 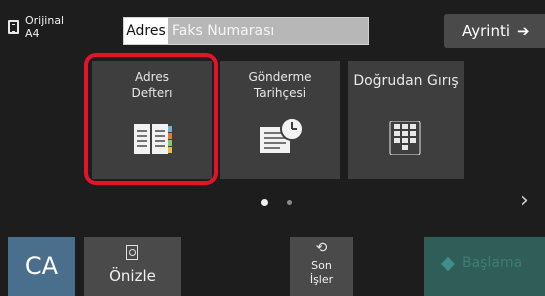 I want to click on recent-jobs-label: Son İşler, so click(x=321, y=272).